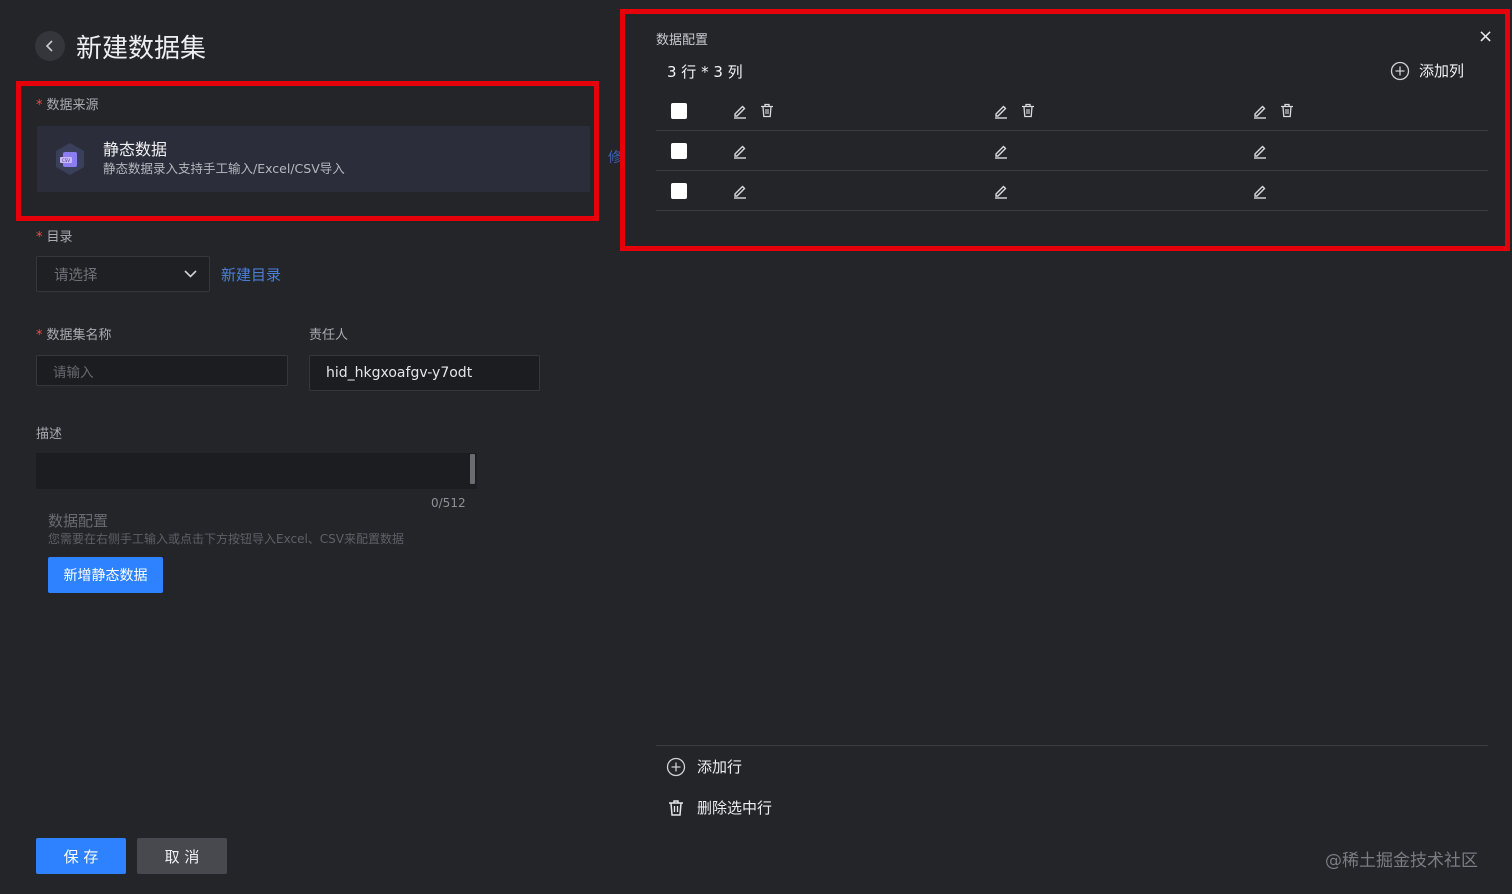 The image size is (1512, 894). Describe the element at coordinates (1401, 861) in the screenshot. I see `watermark: @稀土掘金技术社区` at that location.